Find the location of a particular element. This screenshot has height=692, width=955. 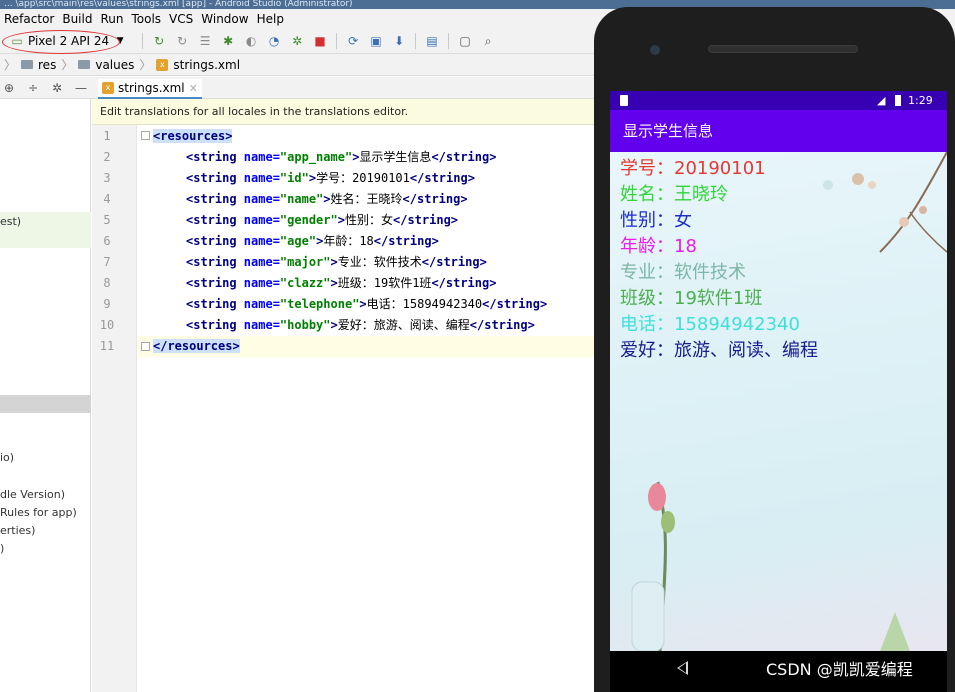

line-number: 1 is located at coordinates (107, 136).